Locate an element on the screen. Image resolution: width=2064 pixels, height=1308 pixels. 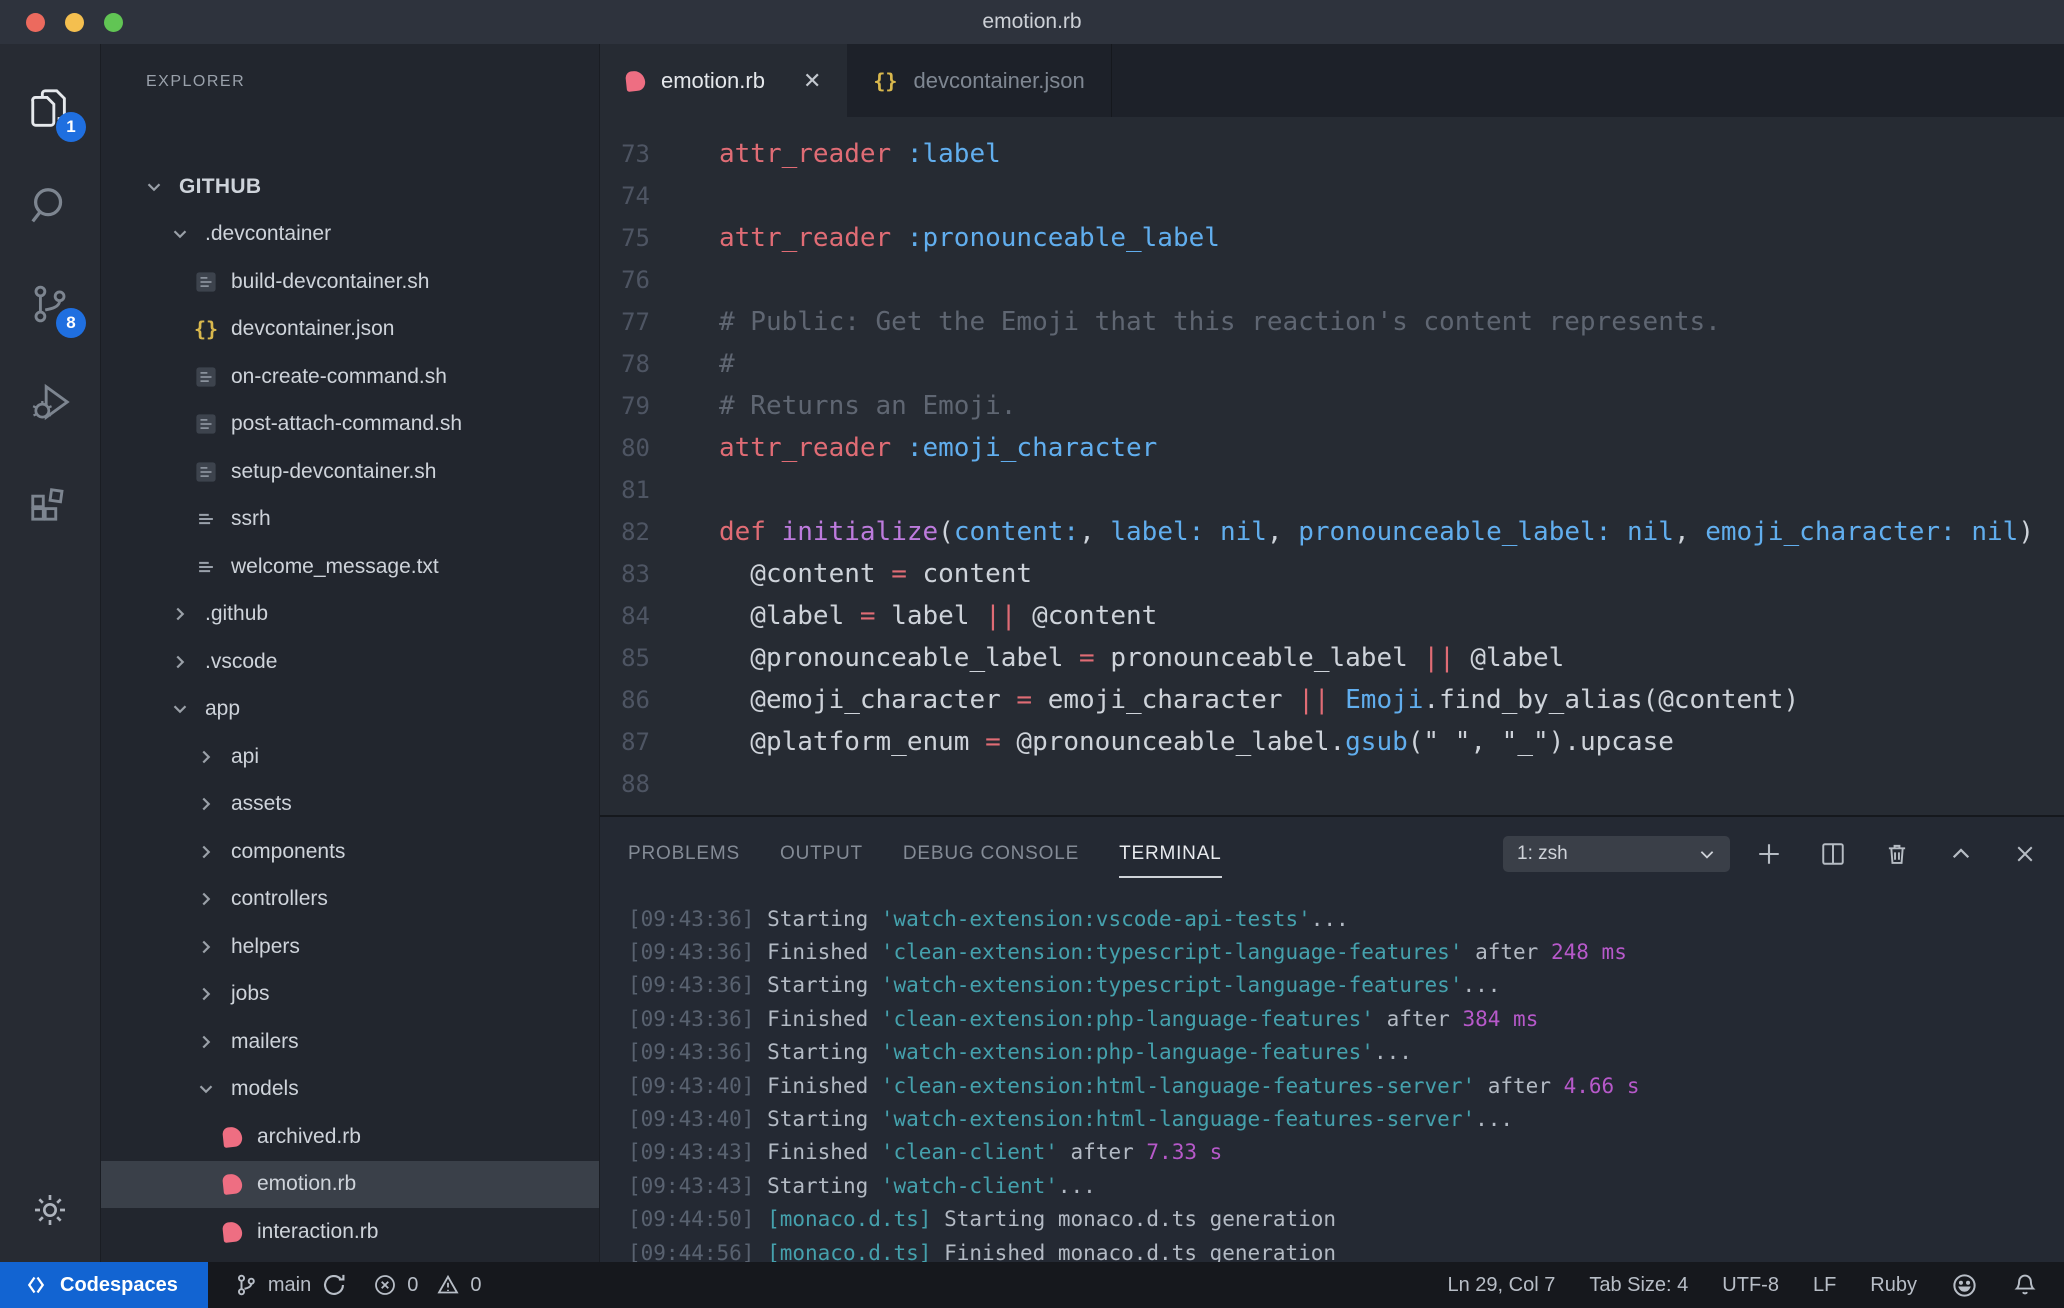
file-item-on-create-command-sh: on-create-command.sh is located at coordinates (350, 377).